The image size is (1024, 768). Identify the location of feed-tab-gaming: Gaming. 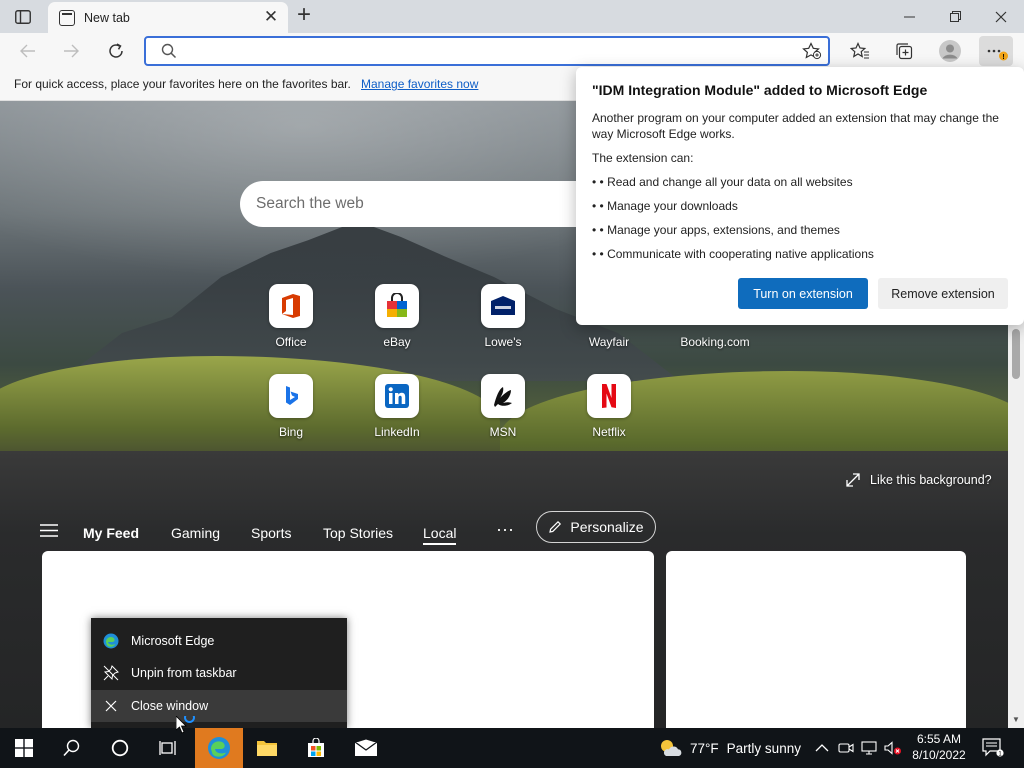
(195, 533).